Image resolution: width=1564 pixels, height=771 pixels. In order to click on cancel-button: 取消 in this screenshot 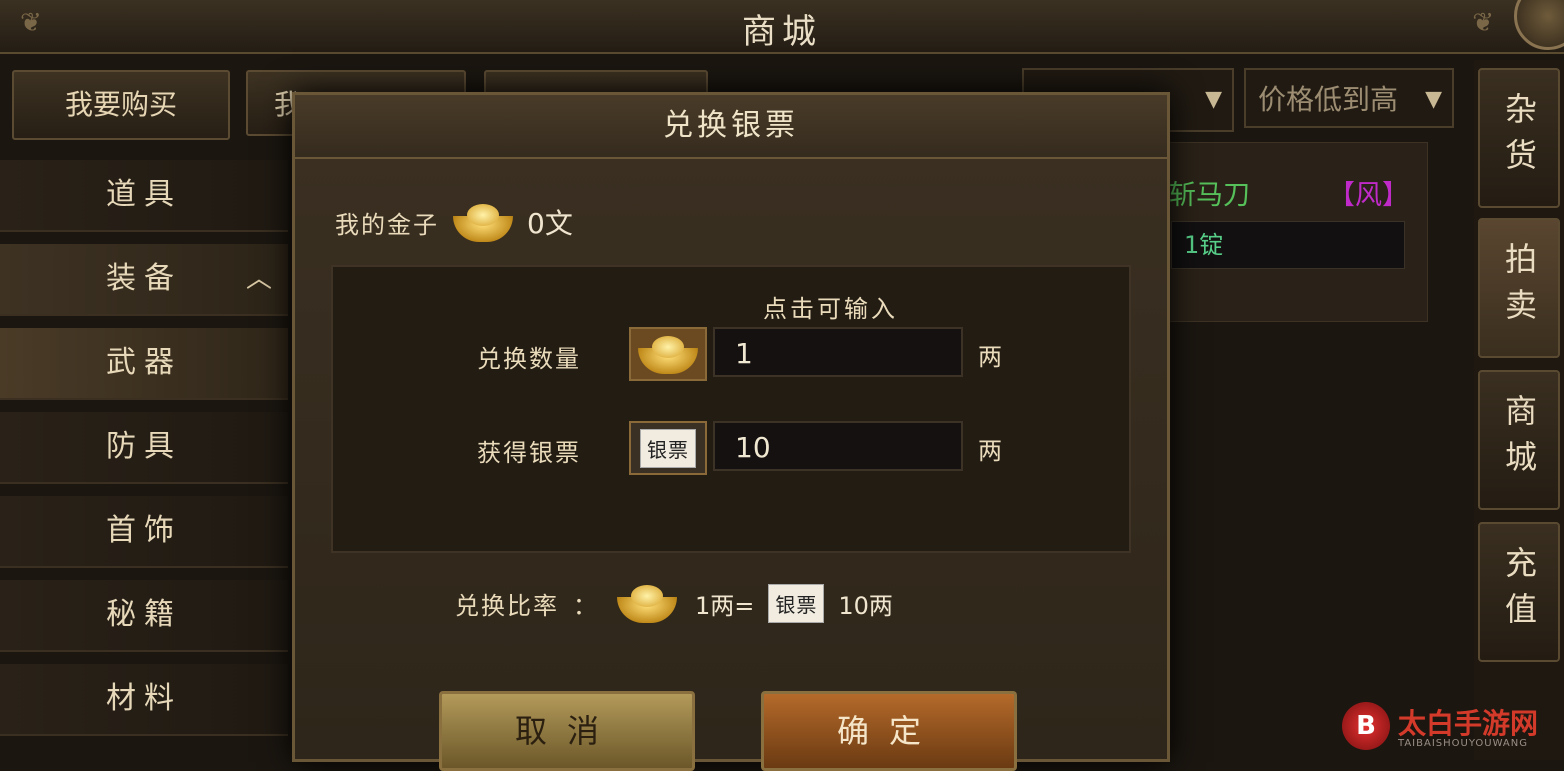, I will do `click(567, 731)`.